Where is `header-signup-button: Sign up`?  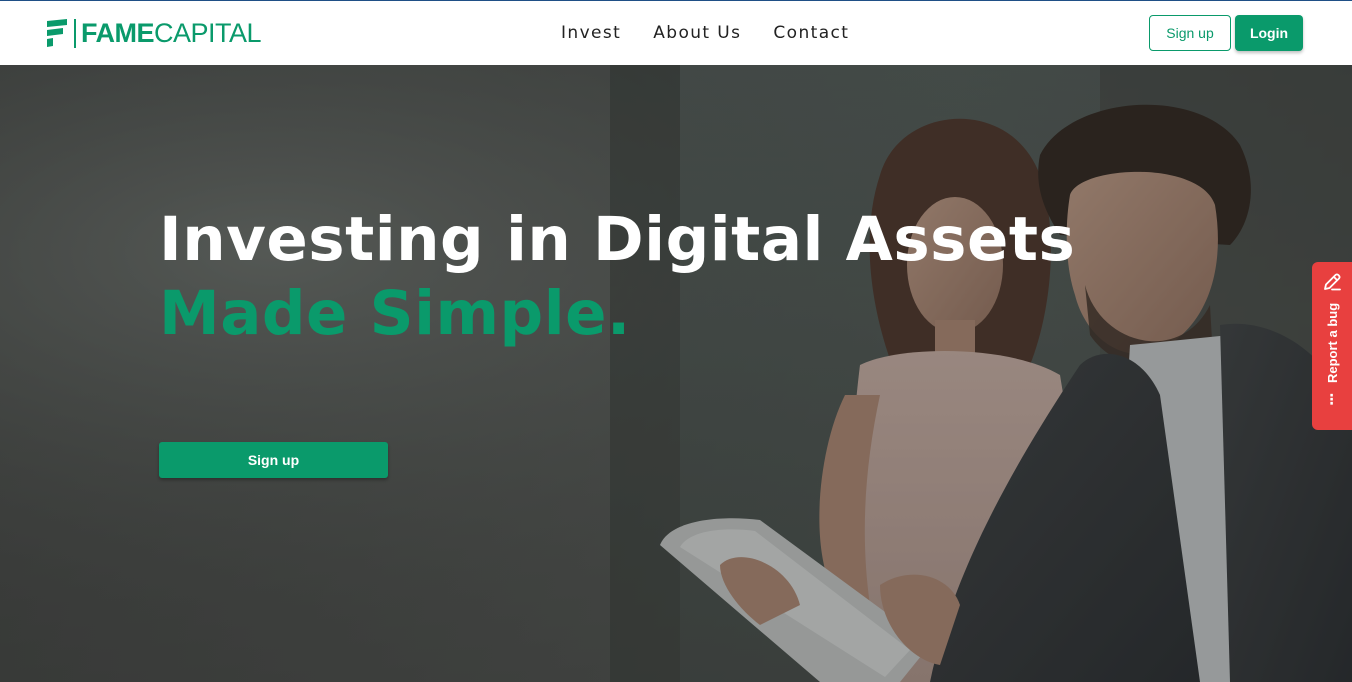
header-signup-button: Sign up is located at coordinates (1190, 33).